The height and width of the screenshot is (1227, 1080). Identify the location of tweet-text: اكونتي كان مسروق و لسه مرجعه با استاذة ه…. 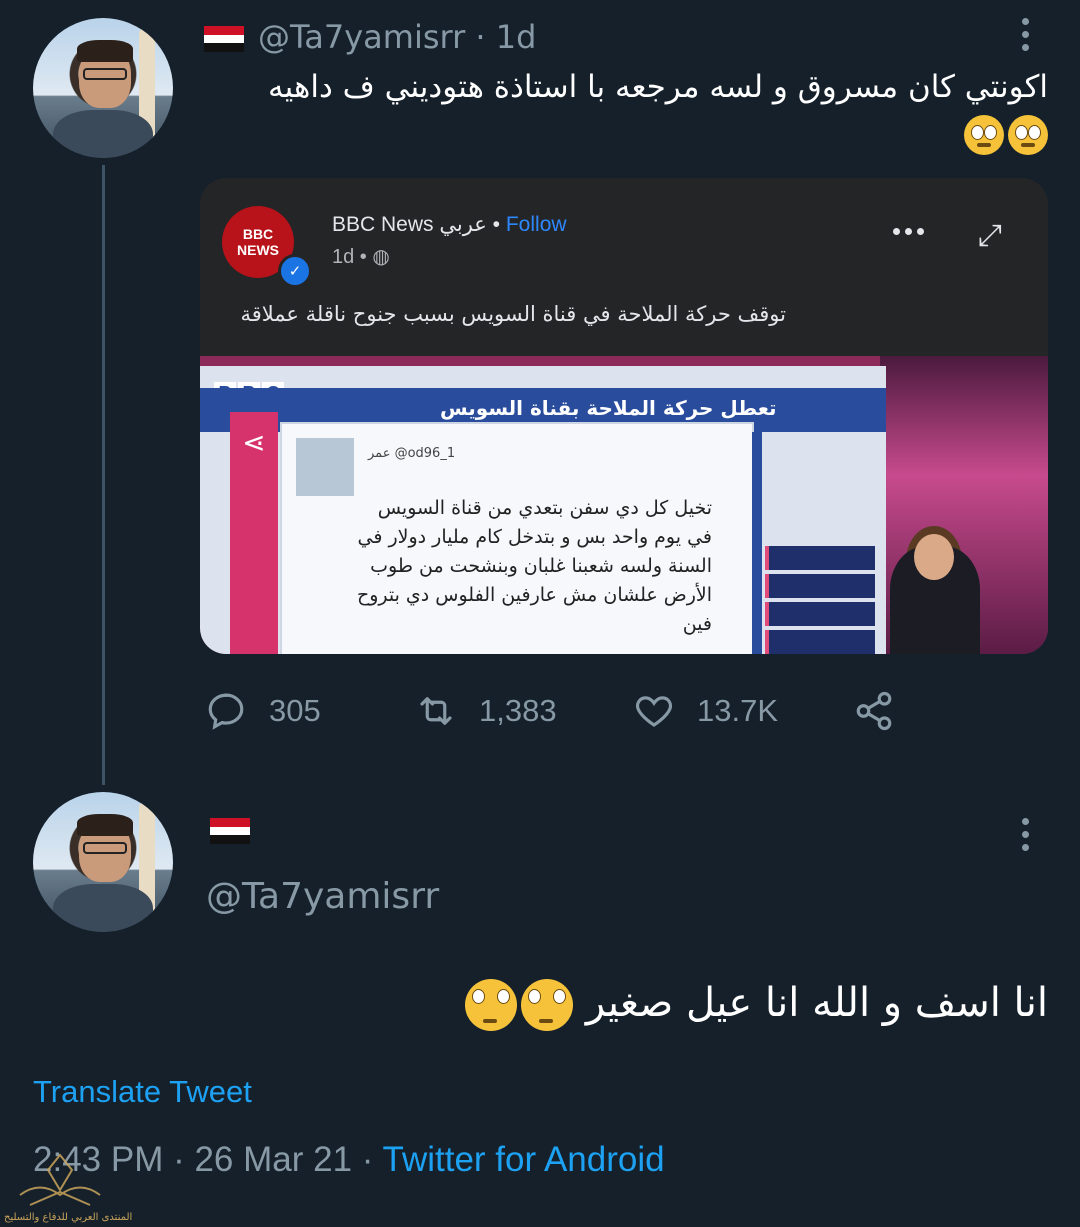
(638, 110).